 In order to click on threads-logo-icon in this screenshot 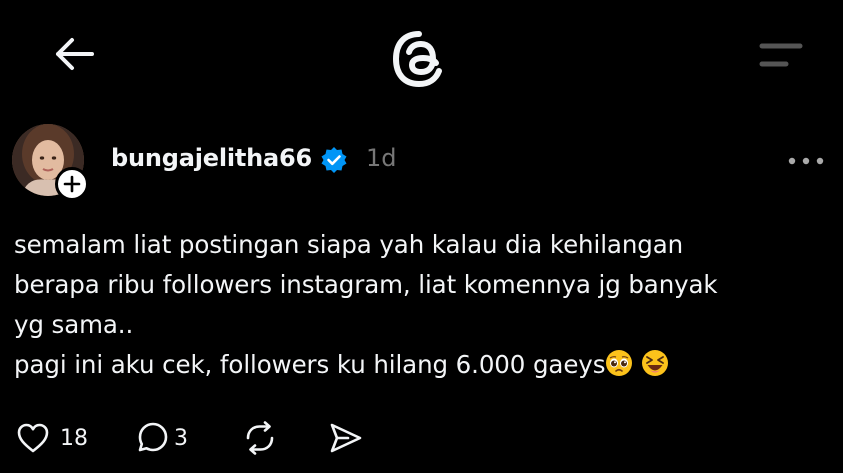, I will do `click(417, 59)`.